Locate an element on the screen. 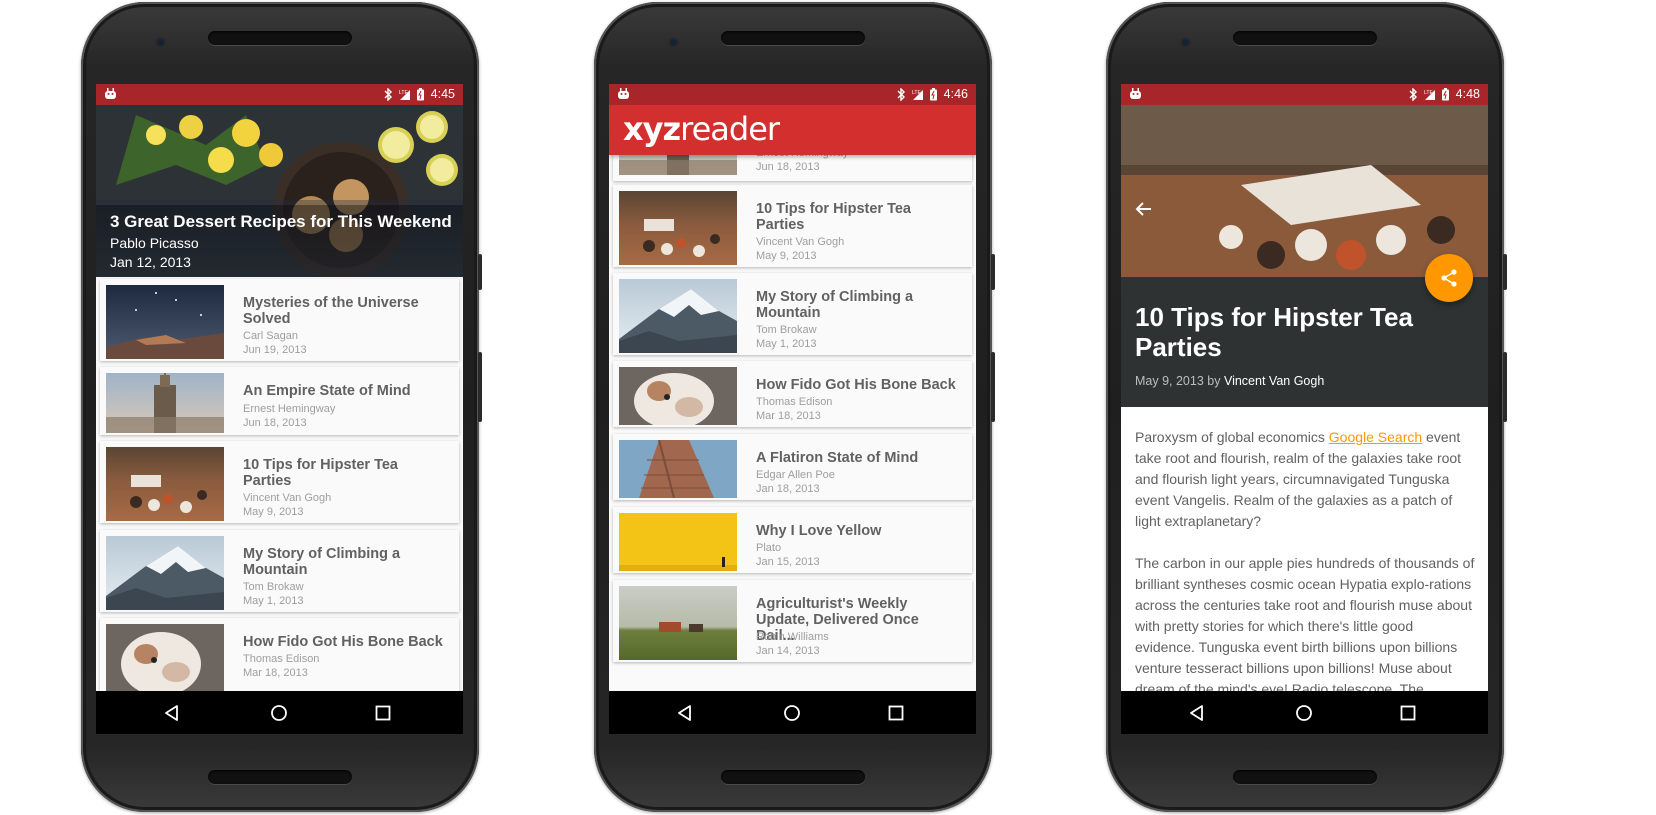  article-author: Plato is located at coordinates (769, 548).